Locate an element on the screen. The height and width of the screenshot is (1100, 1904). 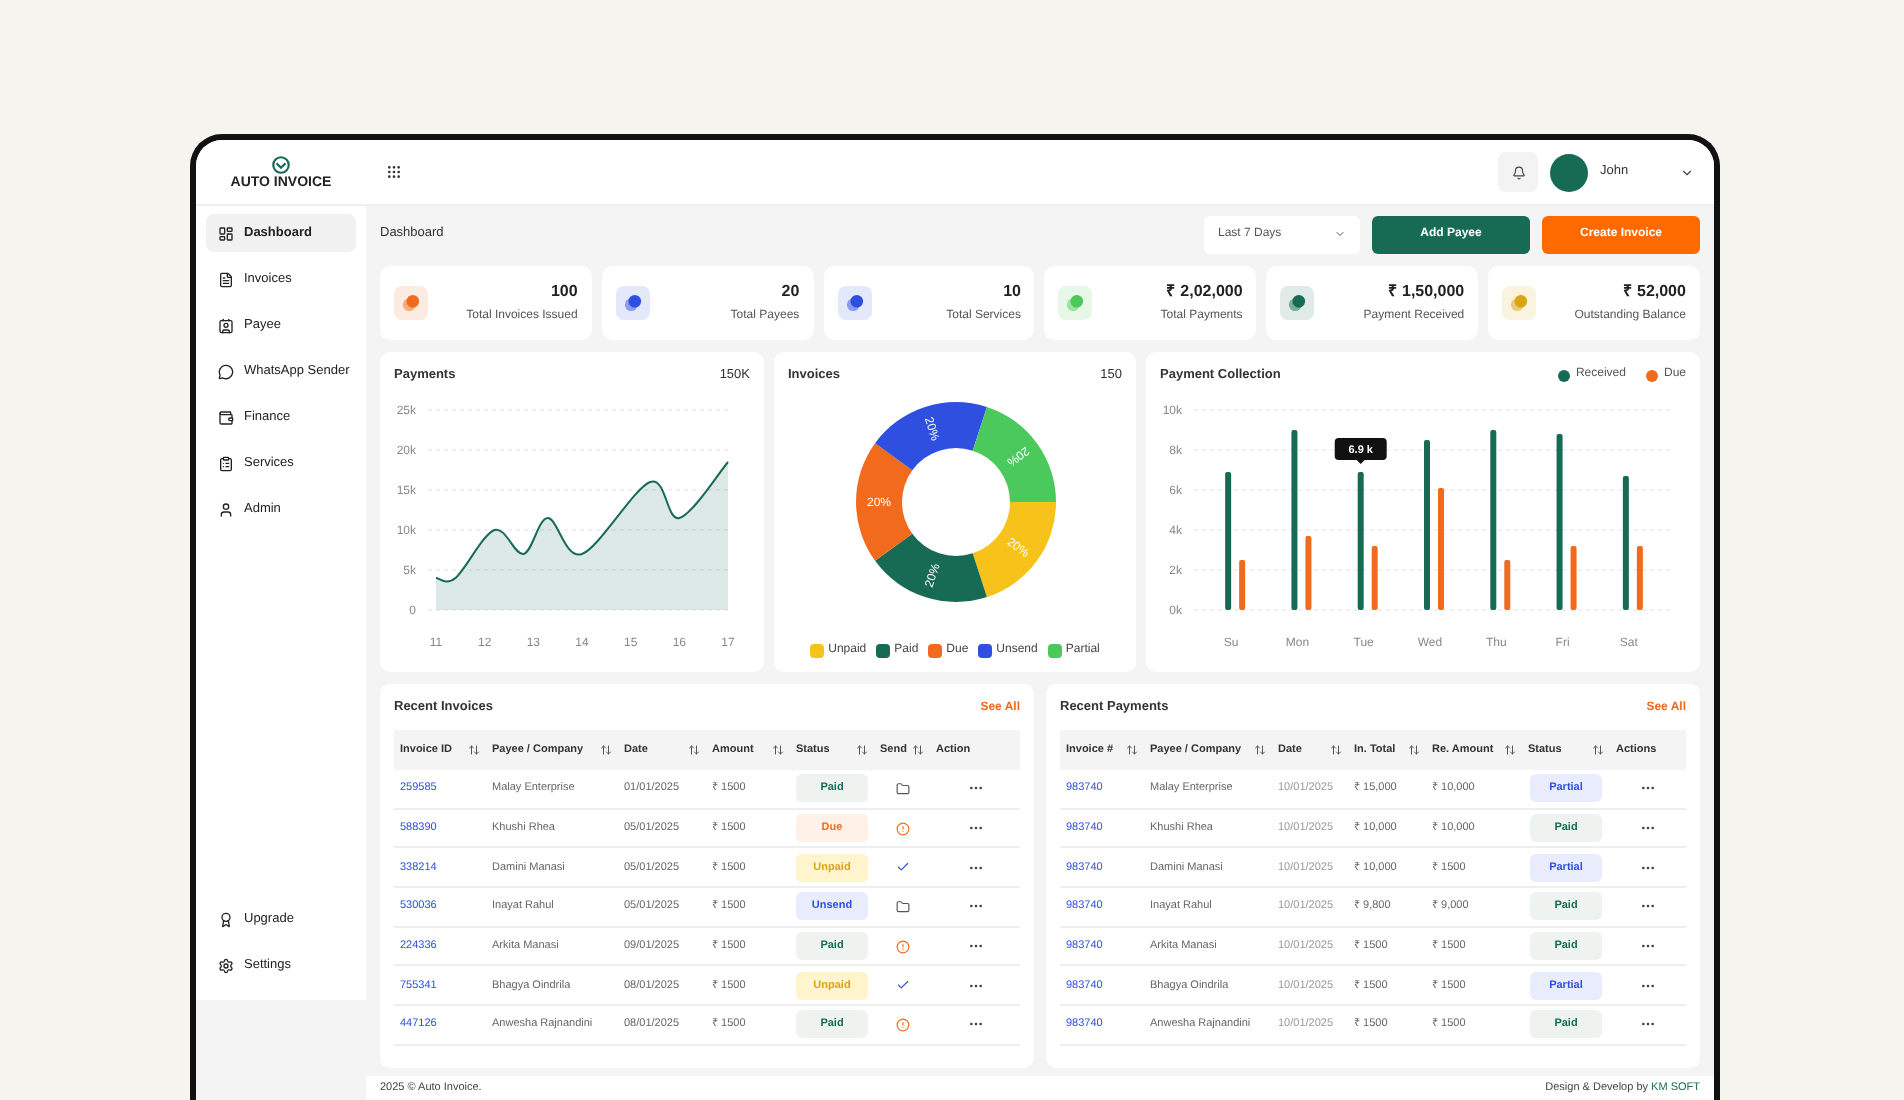
avatar is located at coordinates (1569, 172).